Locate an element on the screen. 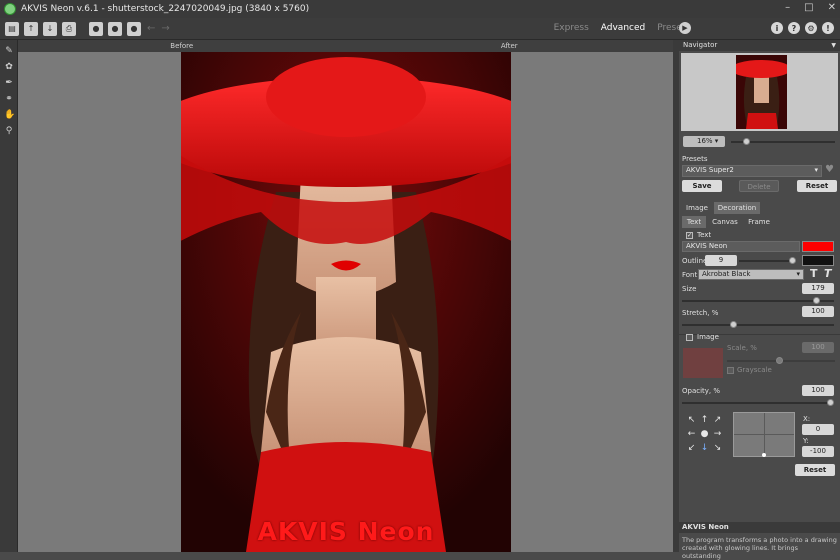 The image size is (840, 560). arrow-up-left-icon: ↖ is located at coordinates (691, 420).